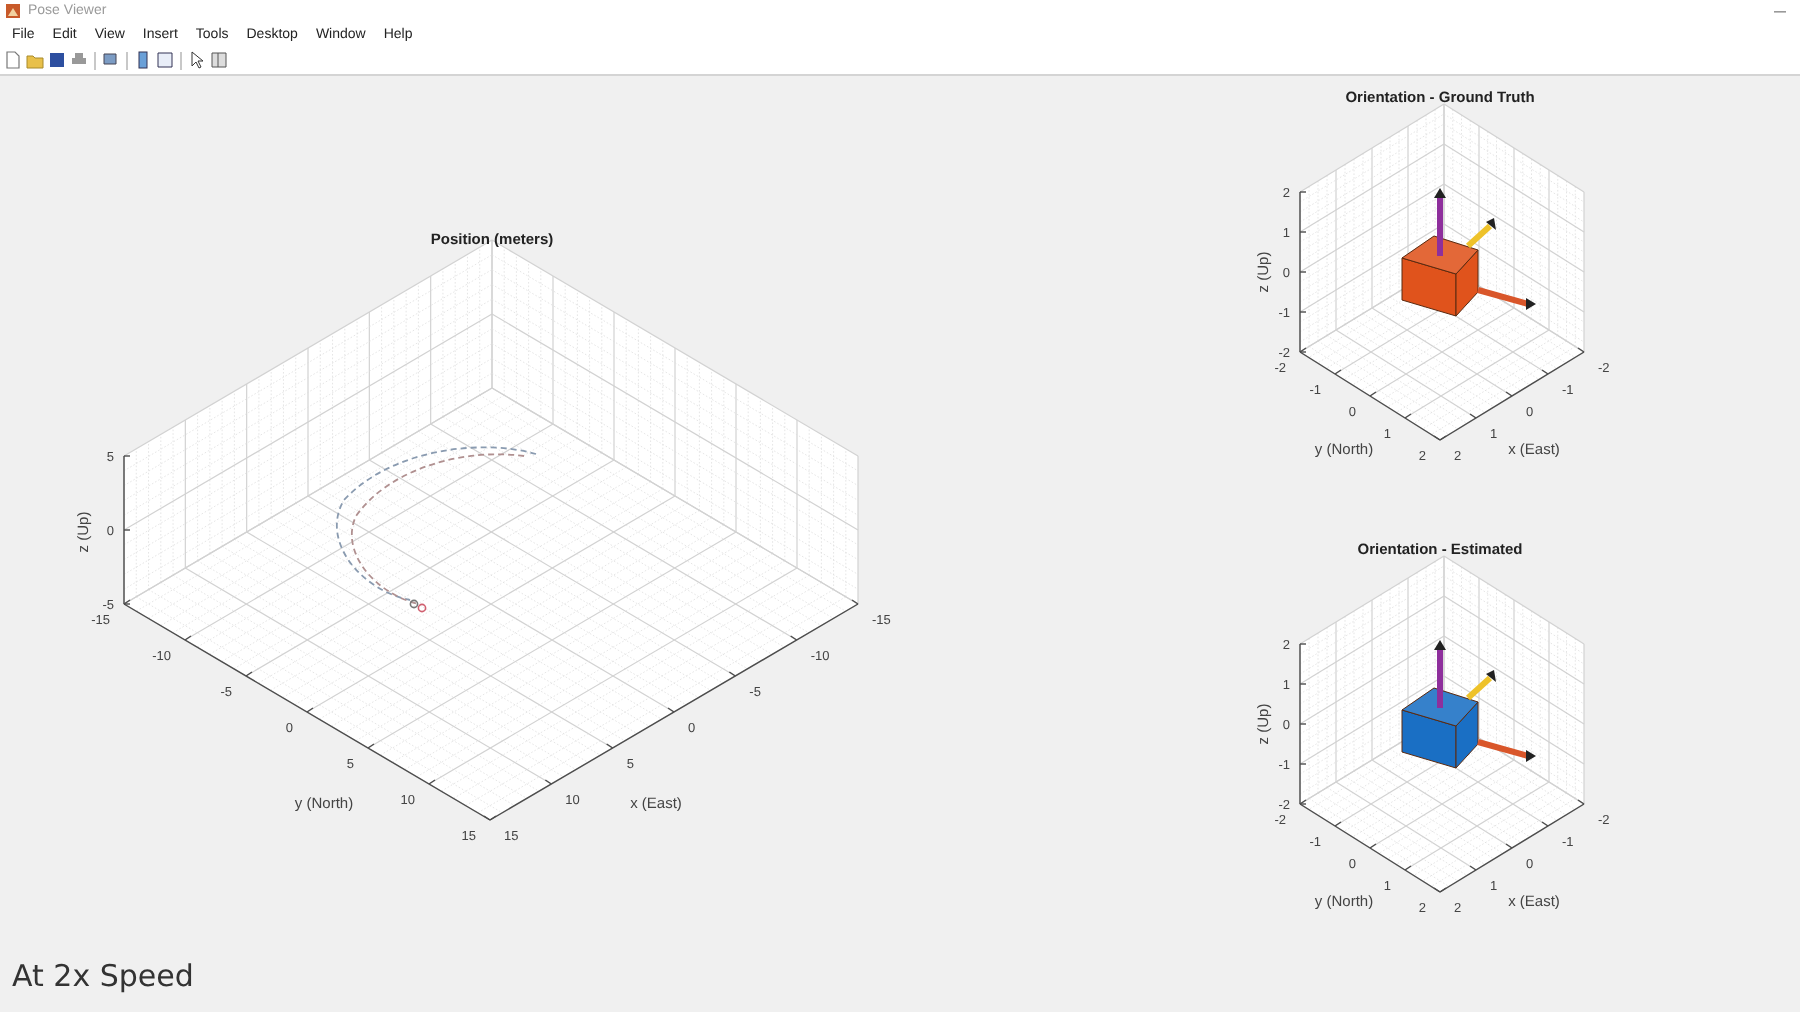 This screenshot has height=1012, width=1800. Describe the element at coordinates (13, 60) in the screenshot. I see `new-file-icon` at that location.